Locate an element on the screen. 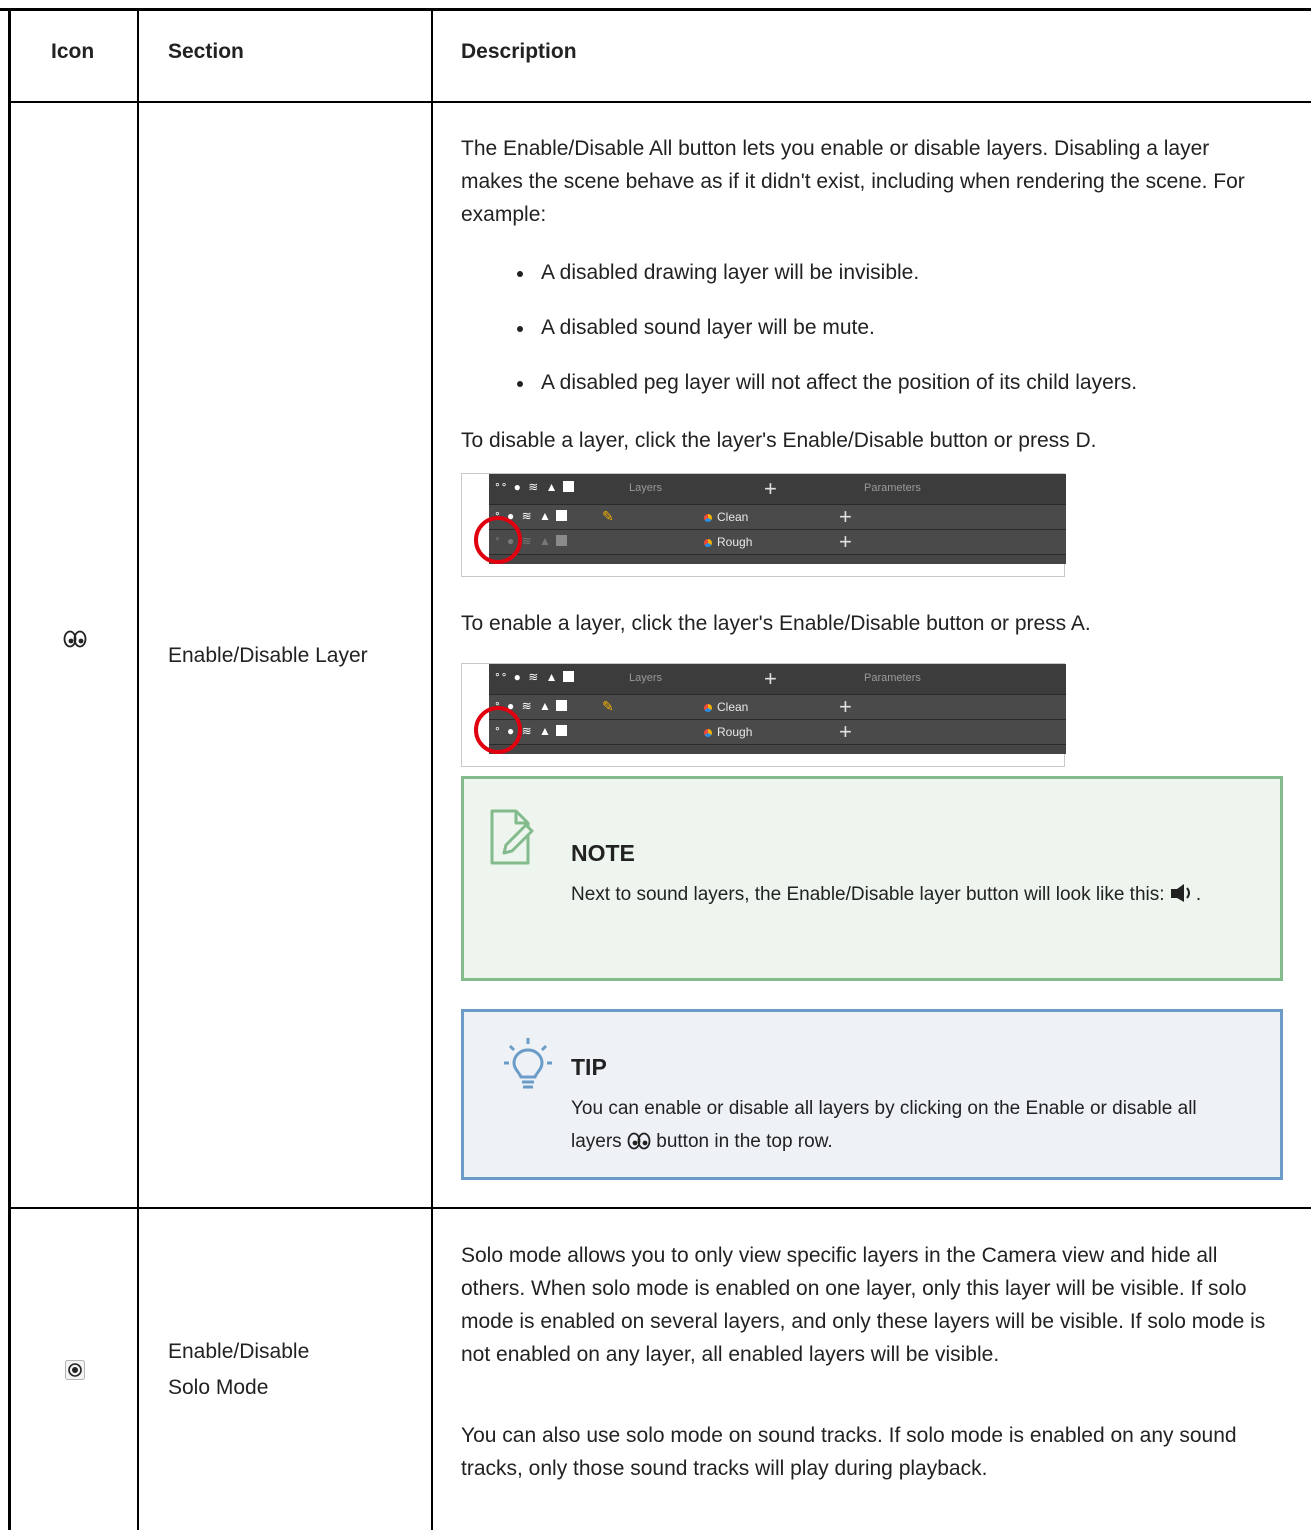 The height and width of the screenshot is (1530, 1311). table-left-border is located at coordinates (9, 769).